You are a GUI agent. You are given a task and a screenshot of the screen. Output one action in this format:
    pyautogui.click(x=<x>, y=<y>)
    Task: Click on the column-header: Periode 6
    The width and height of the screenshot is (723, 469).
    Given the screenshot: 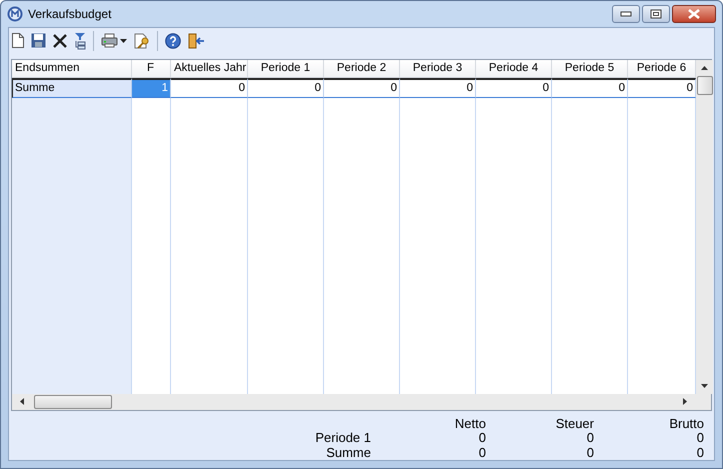 What is the action you would take?
    pyautogui.click(x=662, y=69)
    